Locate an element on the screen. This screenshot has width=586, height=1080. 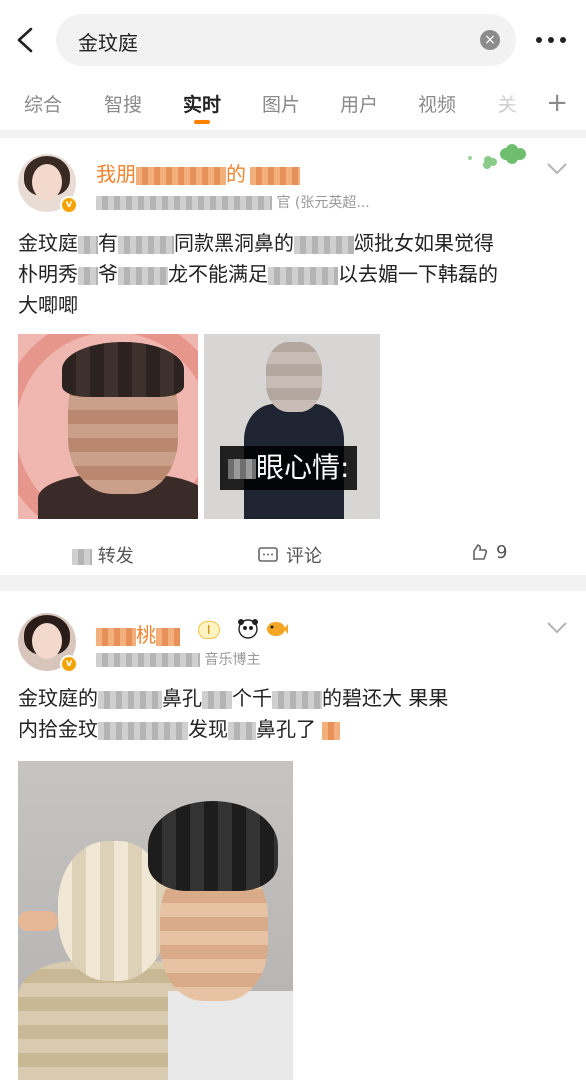
like-icon is located at coordinates (480, 552).